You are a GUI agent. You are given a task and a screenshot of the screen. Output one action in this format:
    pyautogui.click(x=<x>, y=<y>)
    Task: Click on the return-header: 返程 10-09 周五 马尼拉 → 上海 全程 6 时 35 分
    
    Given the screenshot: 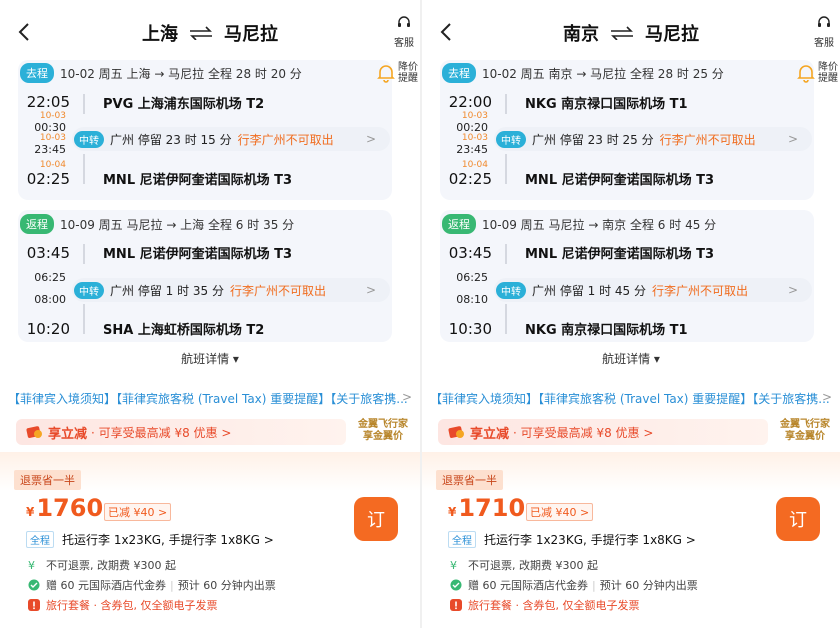 What is the action you would take?
    pyautogui.click(x=157, y=224)
    